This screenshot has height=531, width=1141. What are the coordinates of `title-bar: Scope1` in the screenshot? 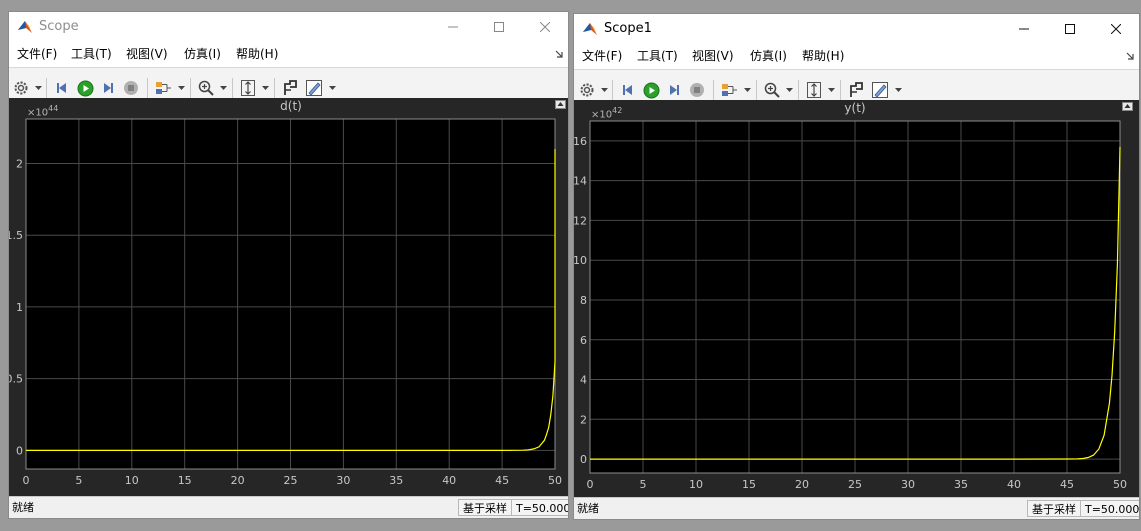 It's located at (856, 29).